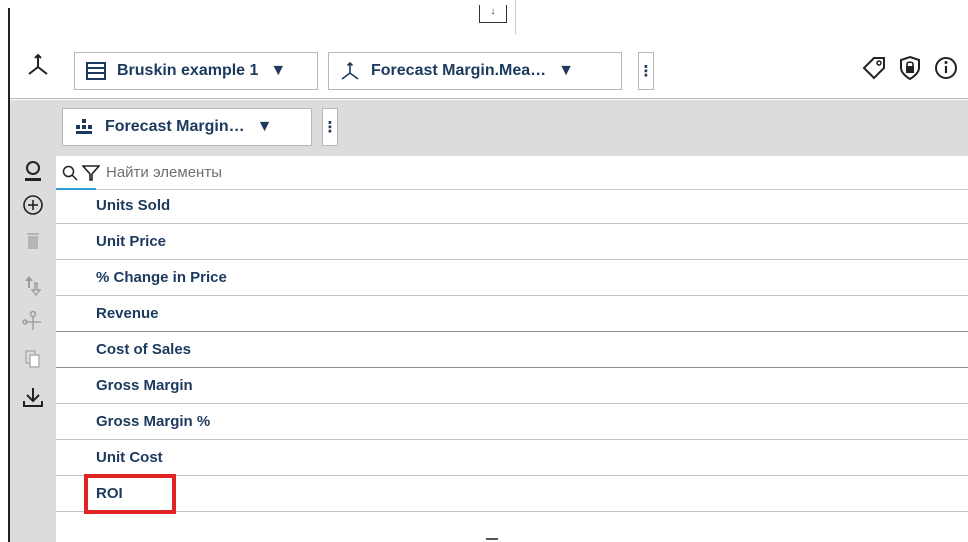  I want to click on info-icon, so click(946, 68).